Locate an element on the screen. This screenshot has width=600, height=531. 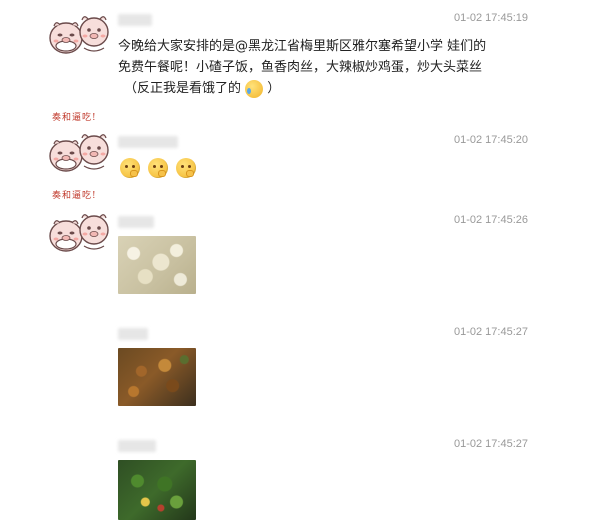
message-timestamp: 01-02 17:45:19 is located at coordinates (490, 18).